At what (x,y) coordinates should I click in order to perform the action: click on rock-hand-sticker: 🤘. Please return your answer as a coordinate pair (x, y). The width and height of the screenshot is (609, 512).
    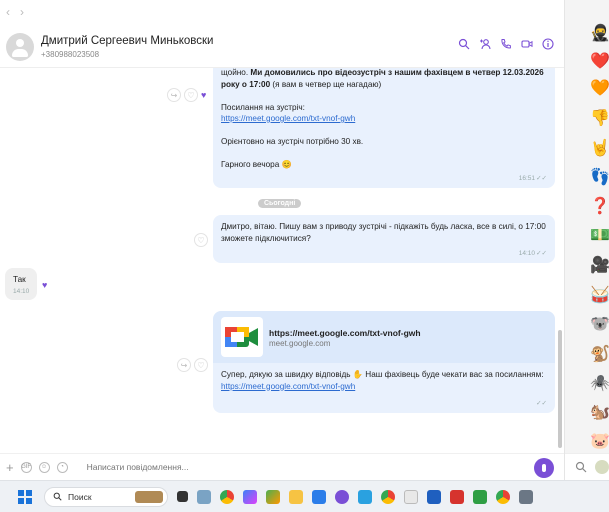
    Looking at the image, I should click on (599, 148).